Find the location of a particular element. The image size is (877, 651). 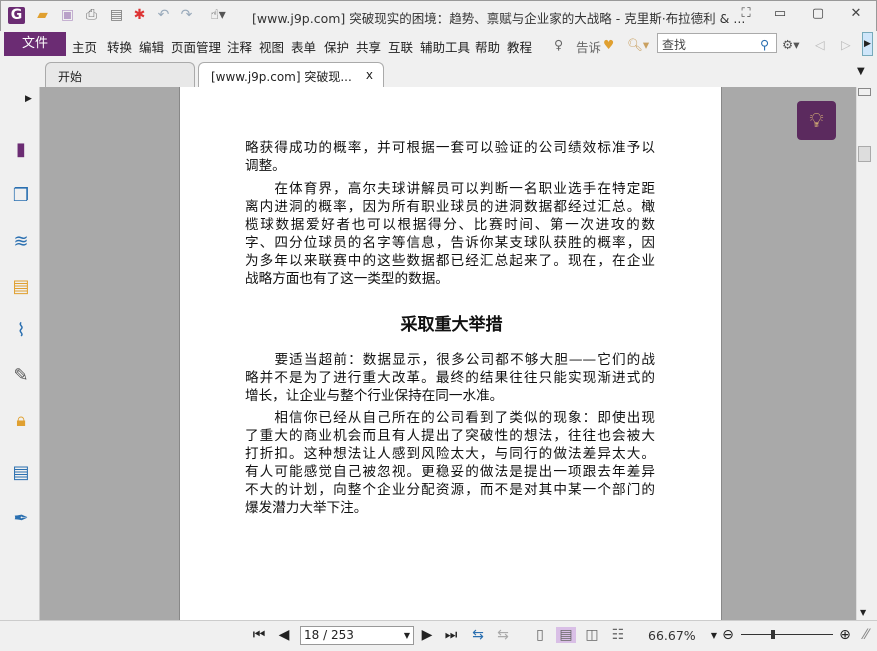

next-view-icon: ⇆ is located at coordinates (503, 635).